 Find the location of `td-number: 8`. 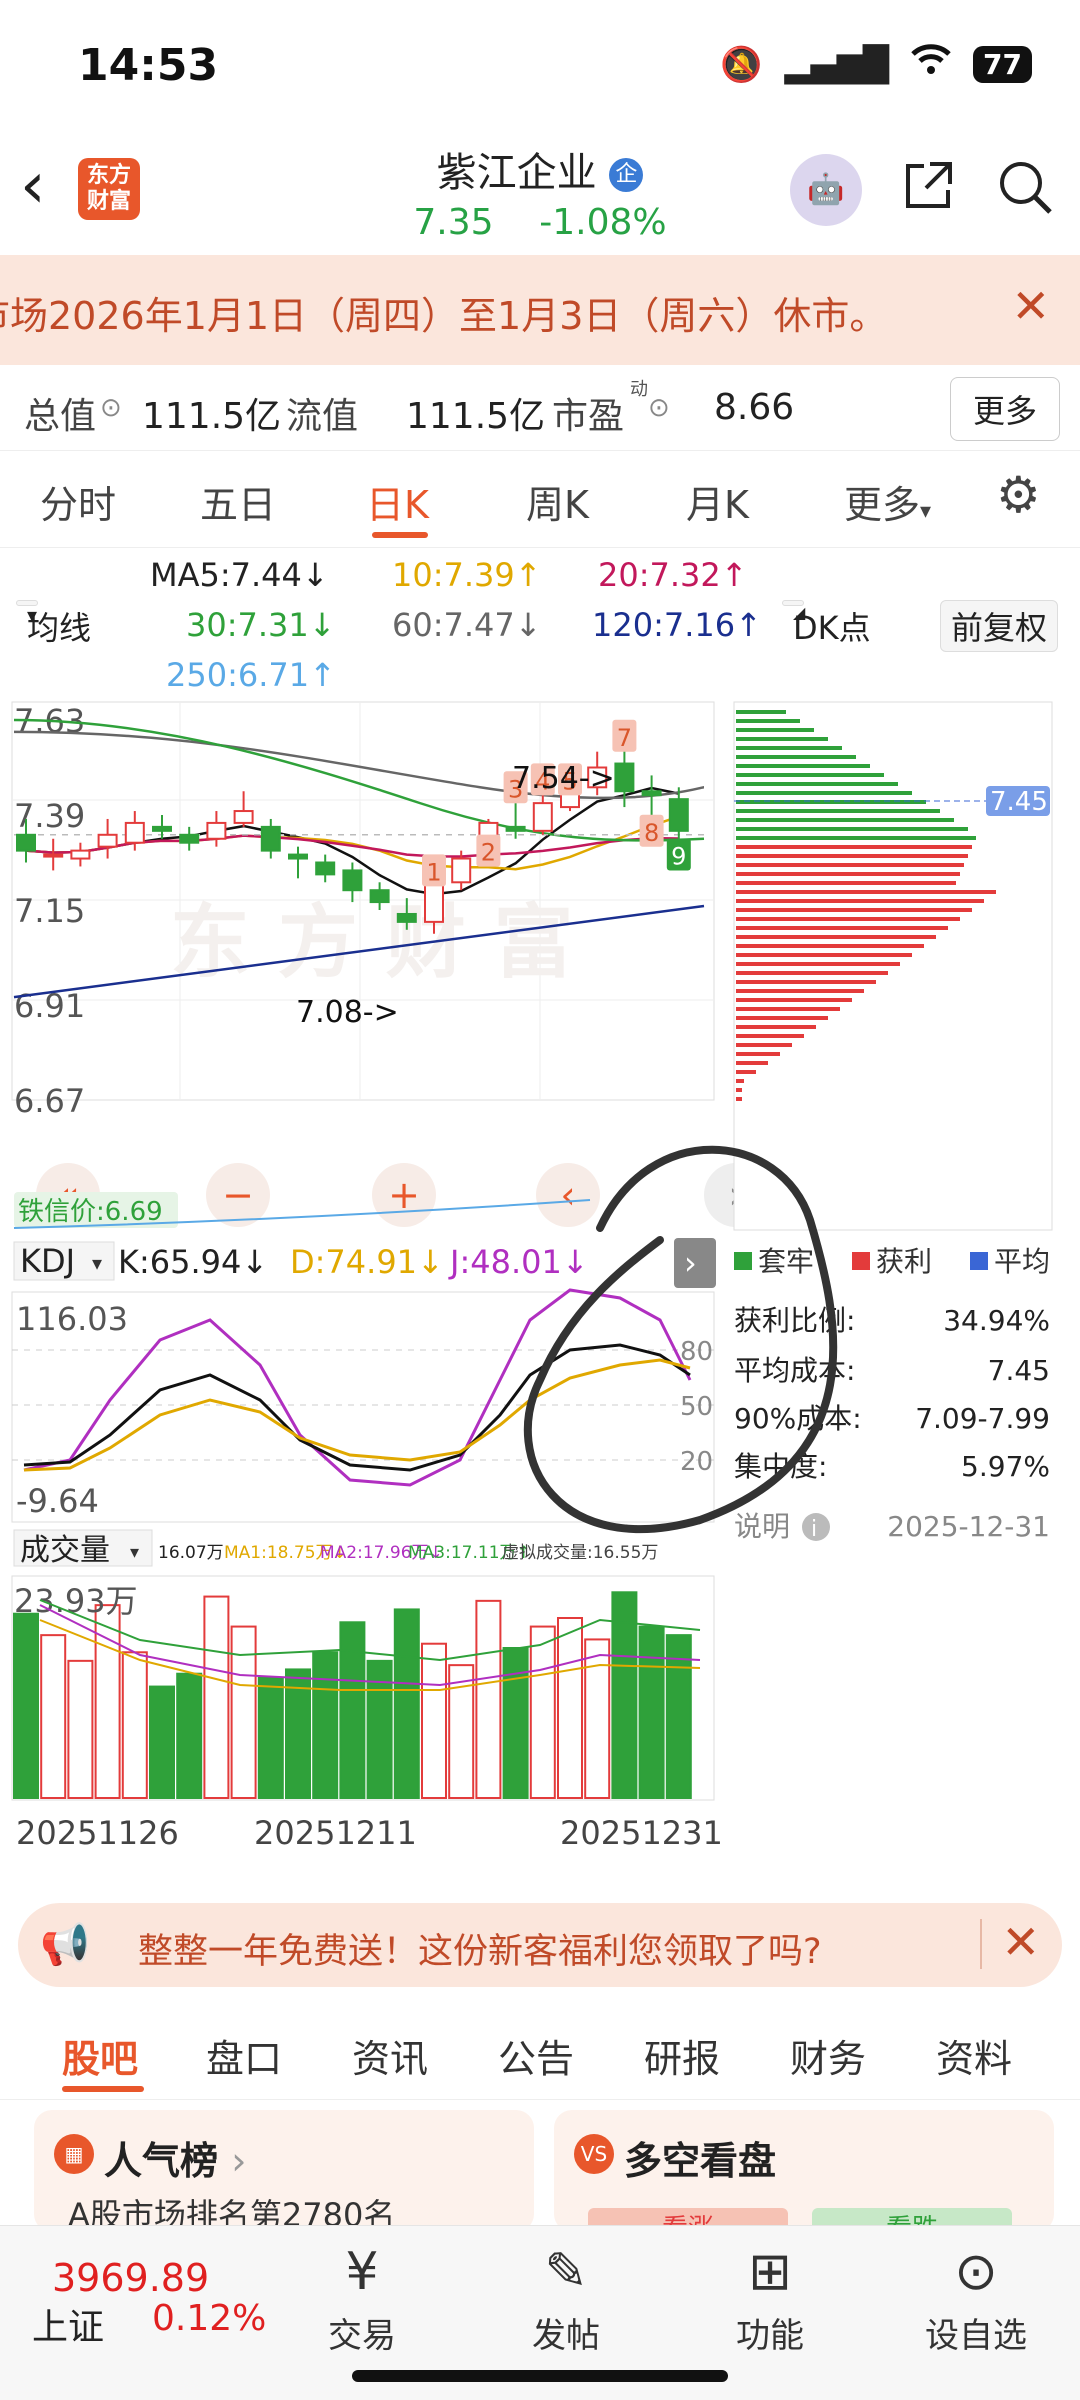

td-number: 8 is located at coordinates (651, 833).